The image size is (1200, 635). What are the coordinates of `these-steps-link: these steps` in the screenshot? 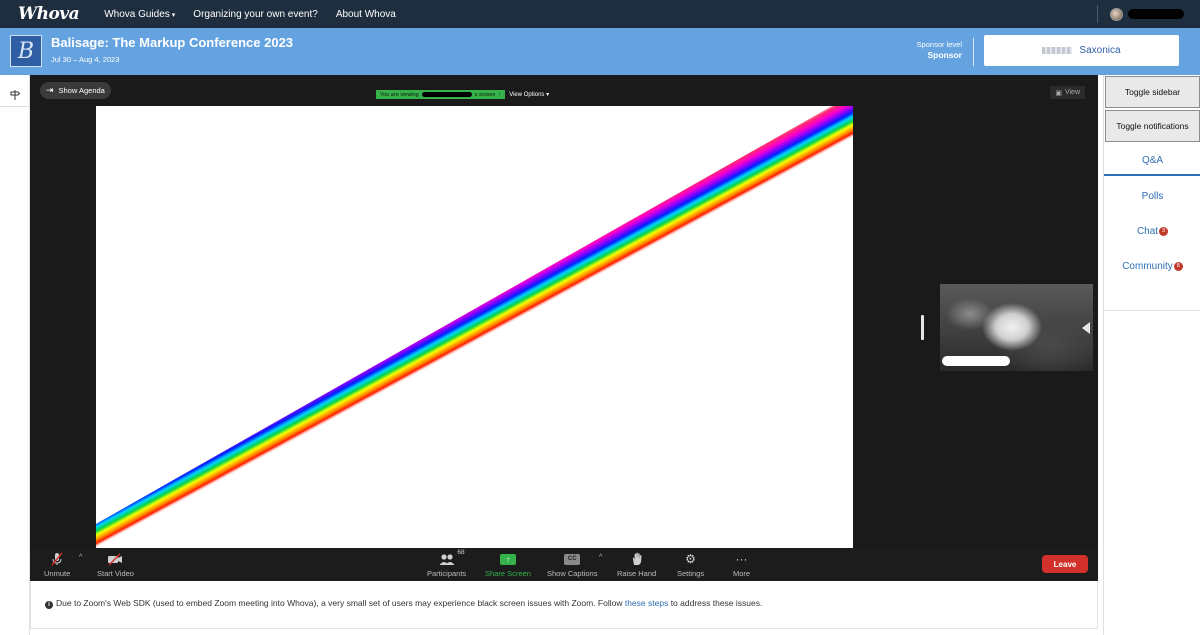 It's located at (646, 603).